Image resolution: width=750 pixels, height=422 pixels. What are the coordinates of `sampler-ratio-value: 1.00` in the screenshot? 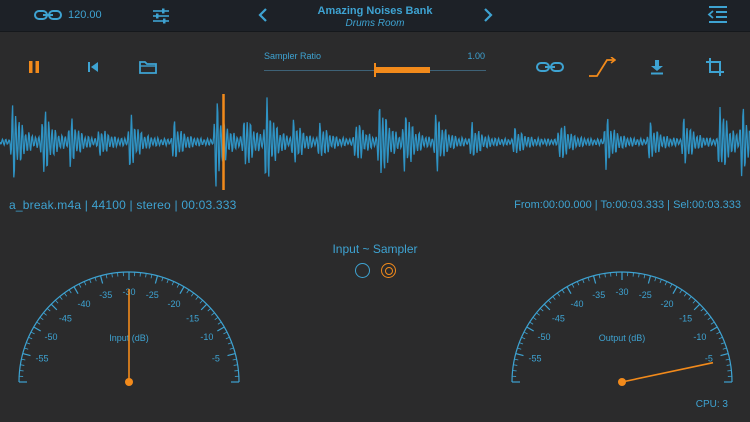 It's located at (476, 56).